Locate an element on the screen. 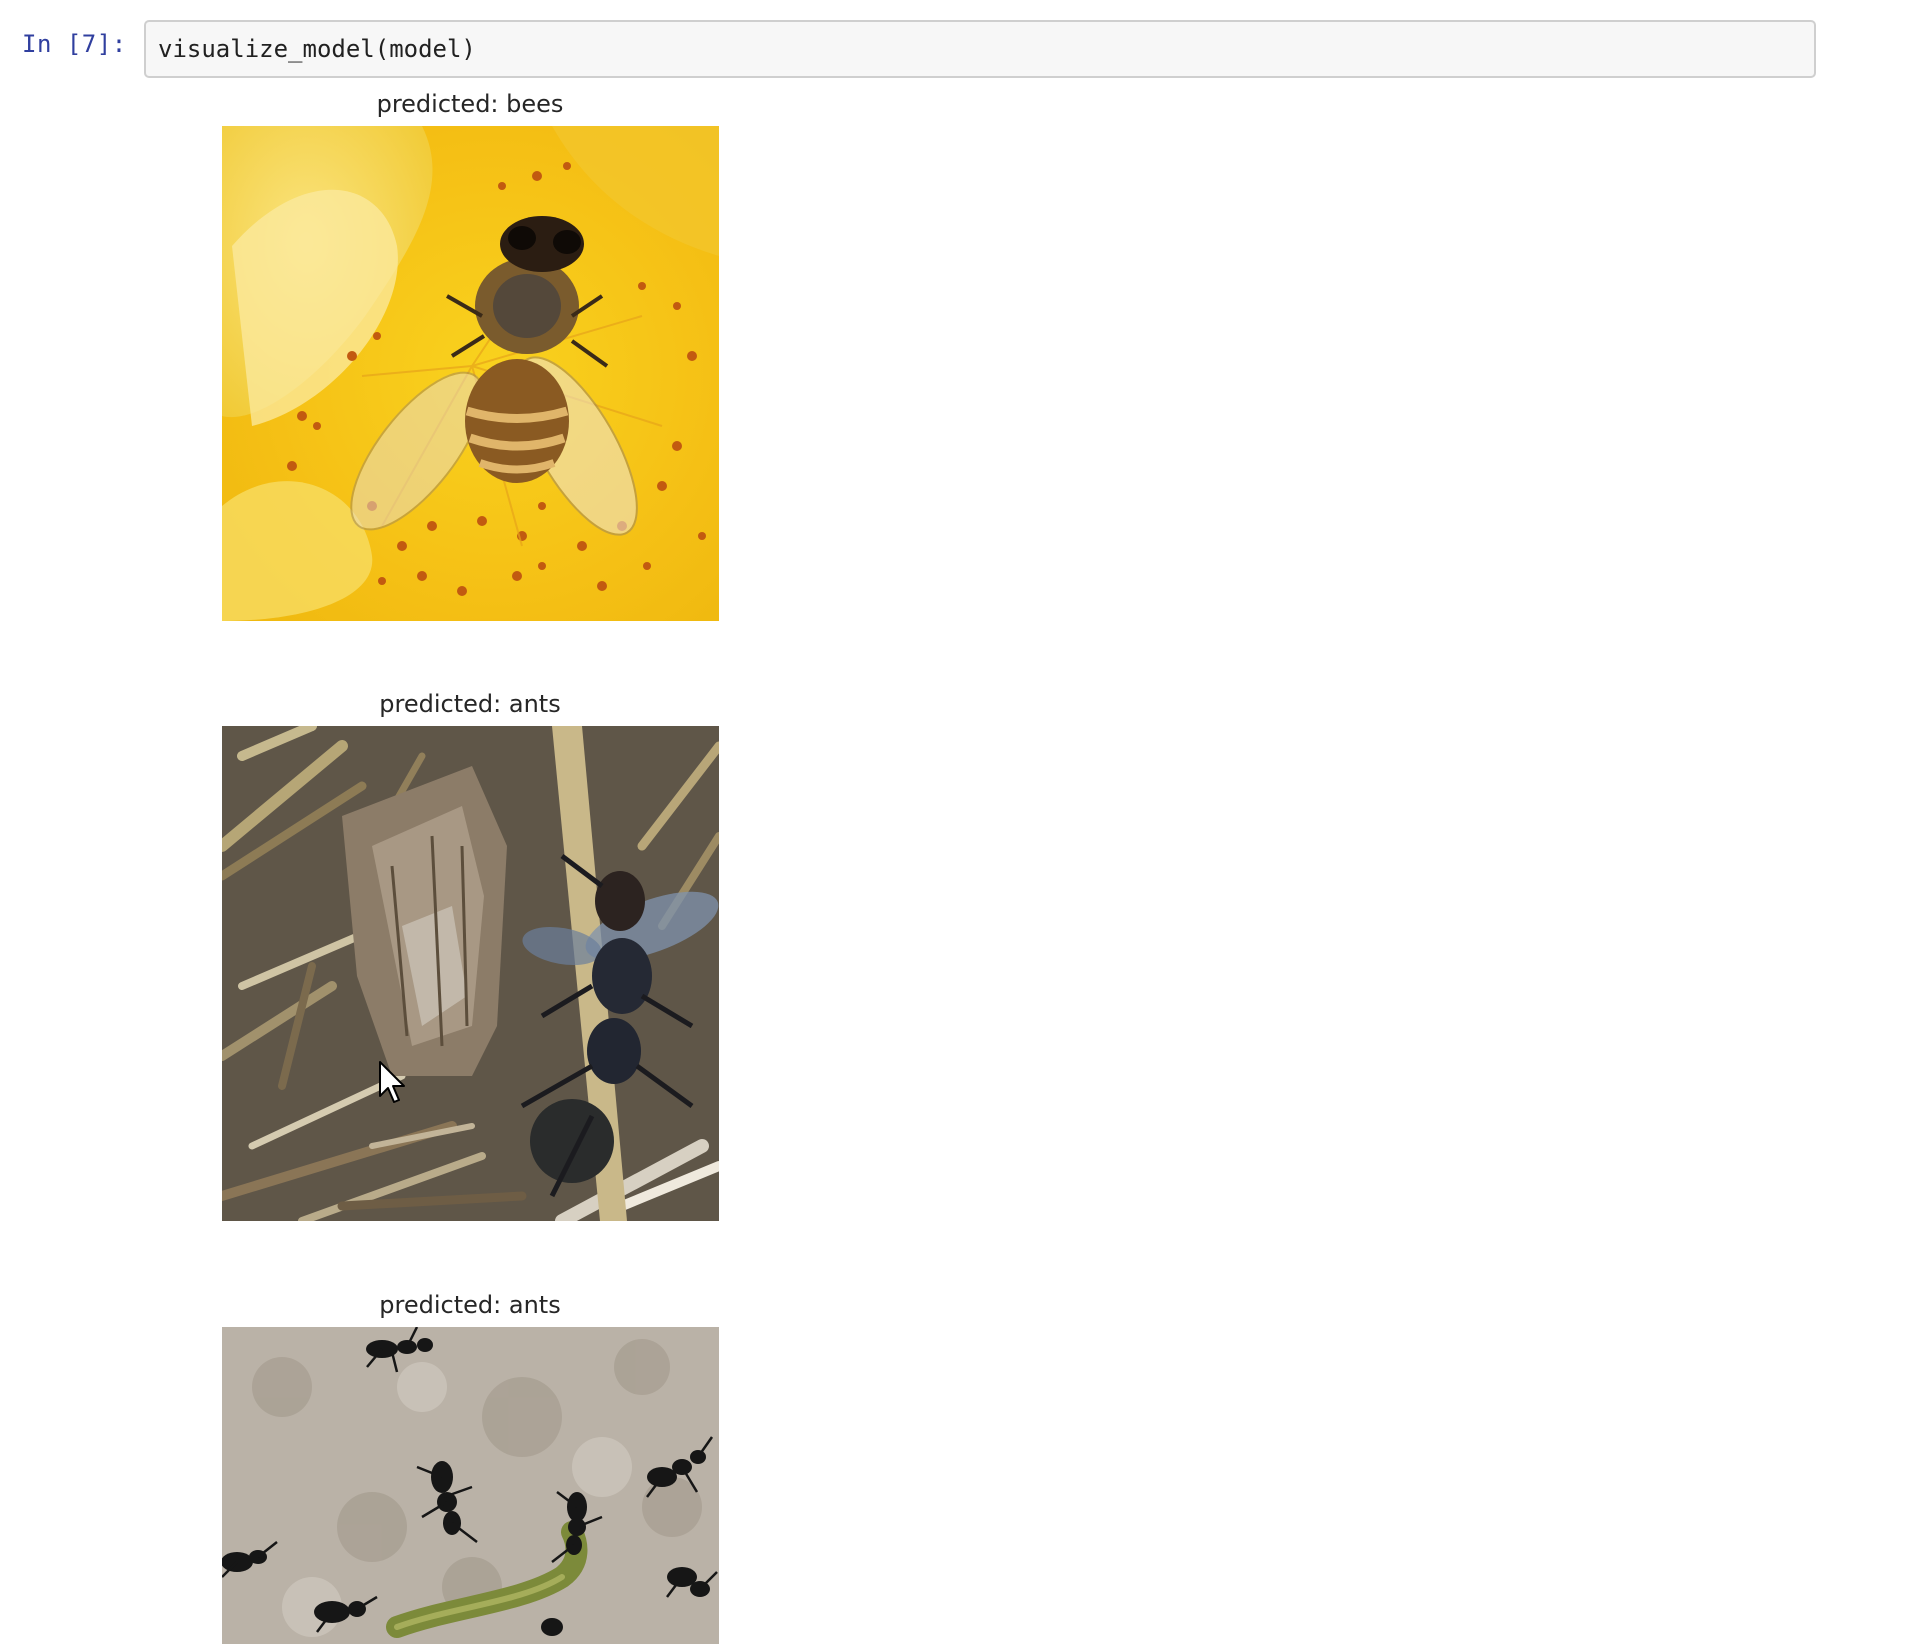  figure-title: predicted: bees is located at coordinates (470, 104).